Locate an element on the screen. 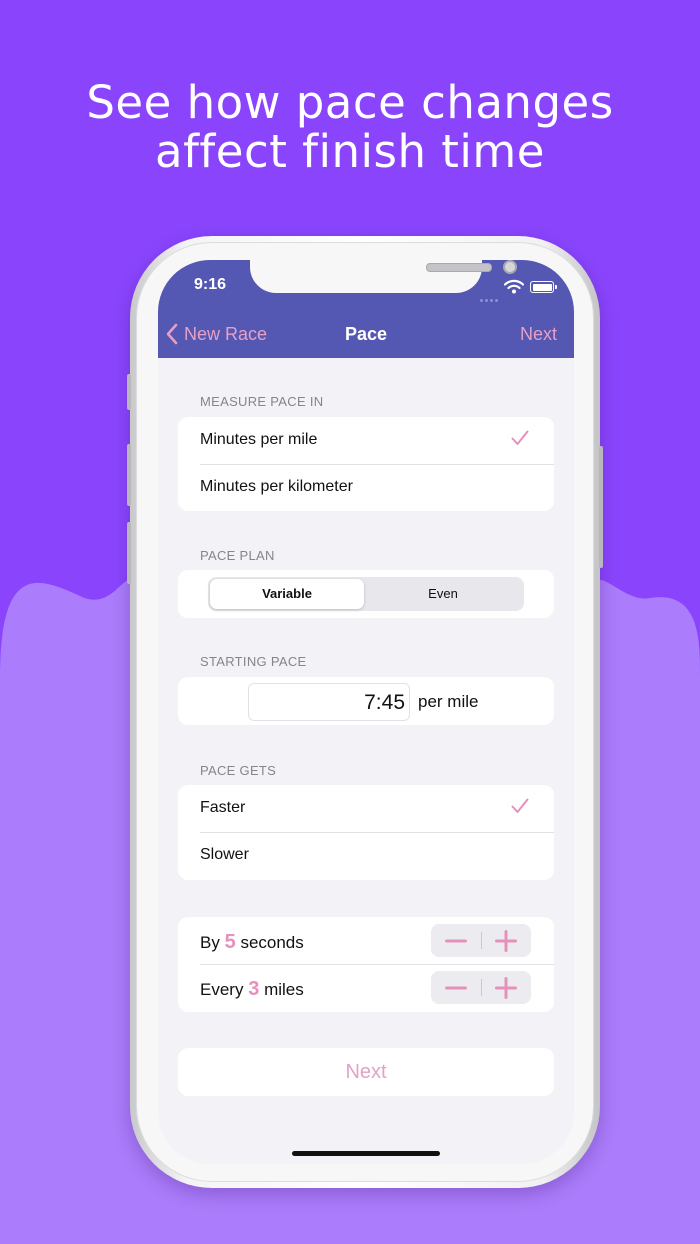 This screenshot has height=1244, width=700. change-every-suffix: miles is located at coordinates (284, 989).